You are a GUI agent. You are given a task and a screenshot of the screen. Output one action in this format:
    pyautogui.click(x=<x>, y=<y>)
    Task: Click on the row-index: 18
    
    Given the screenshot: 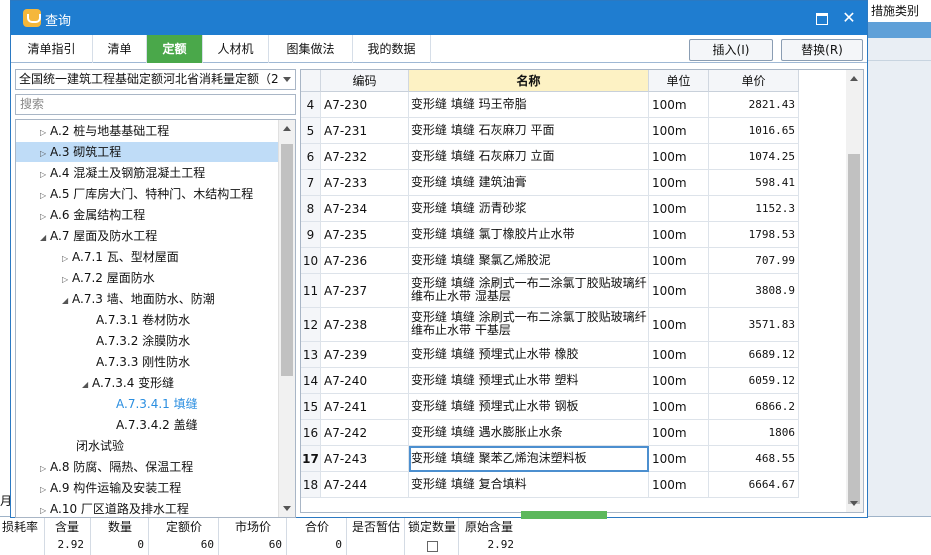 What is the action you would take?
    pyautogui.click(x=311, y=485)
    